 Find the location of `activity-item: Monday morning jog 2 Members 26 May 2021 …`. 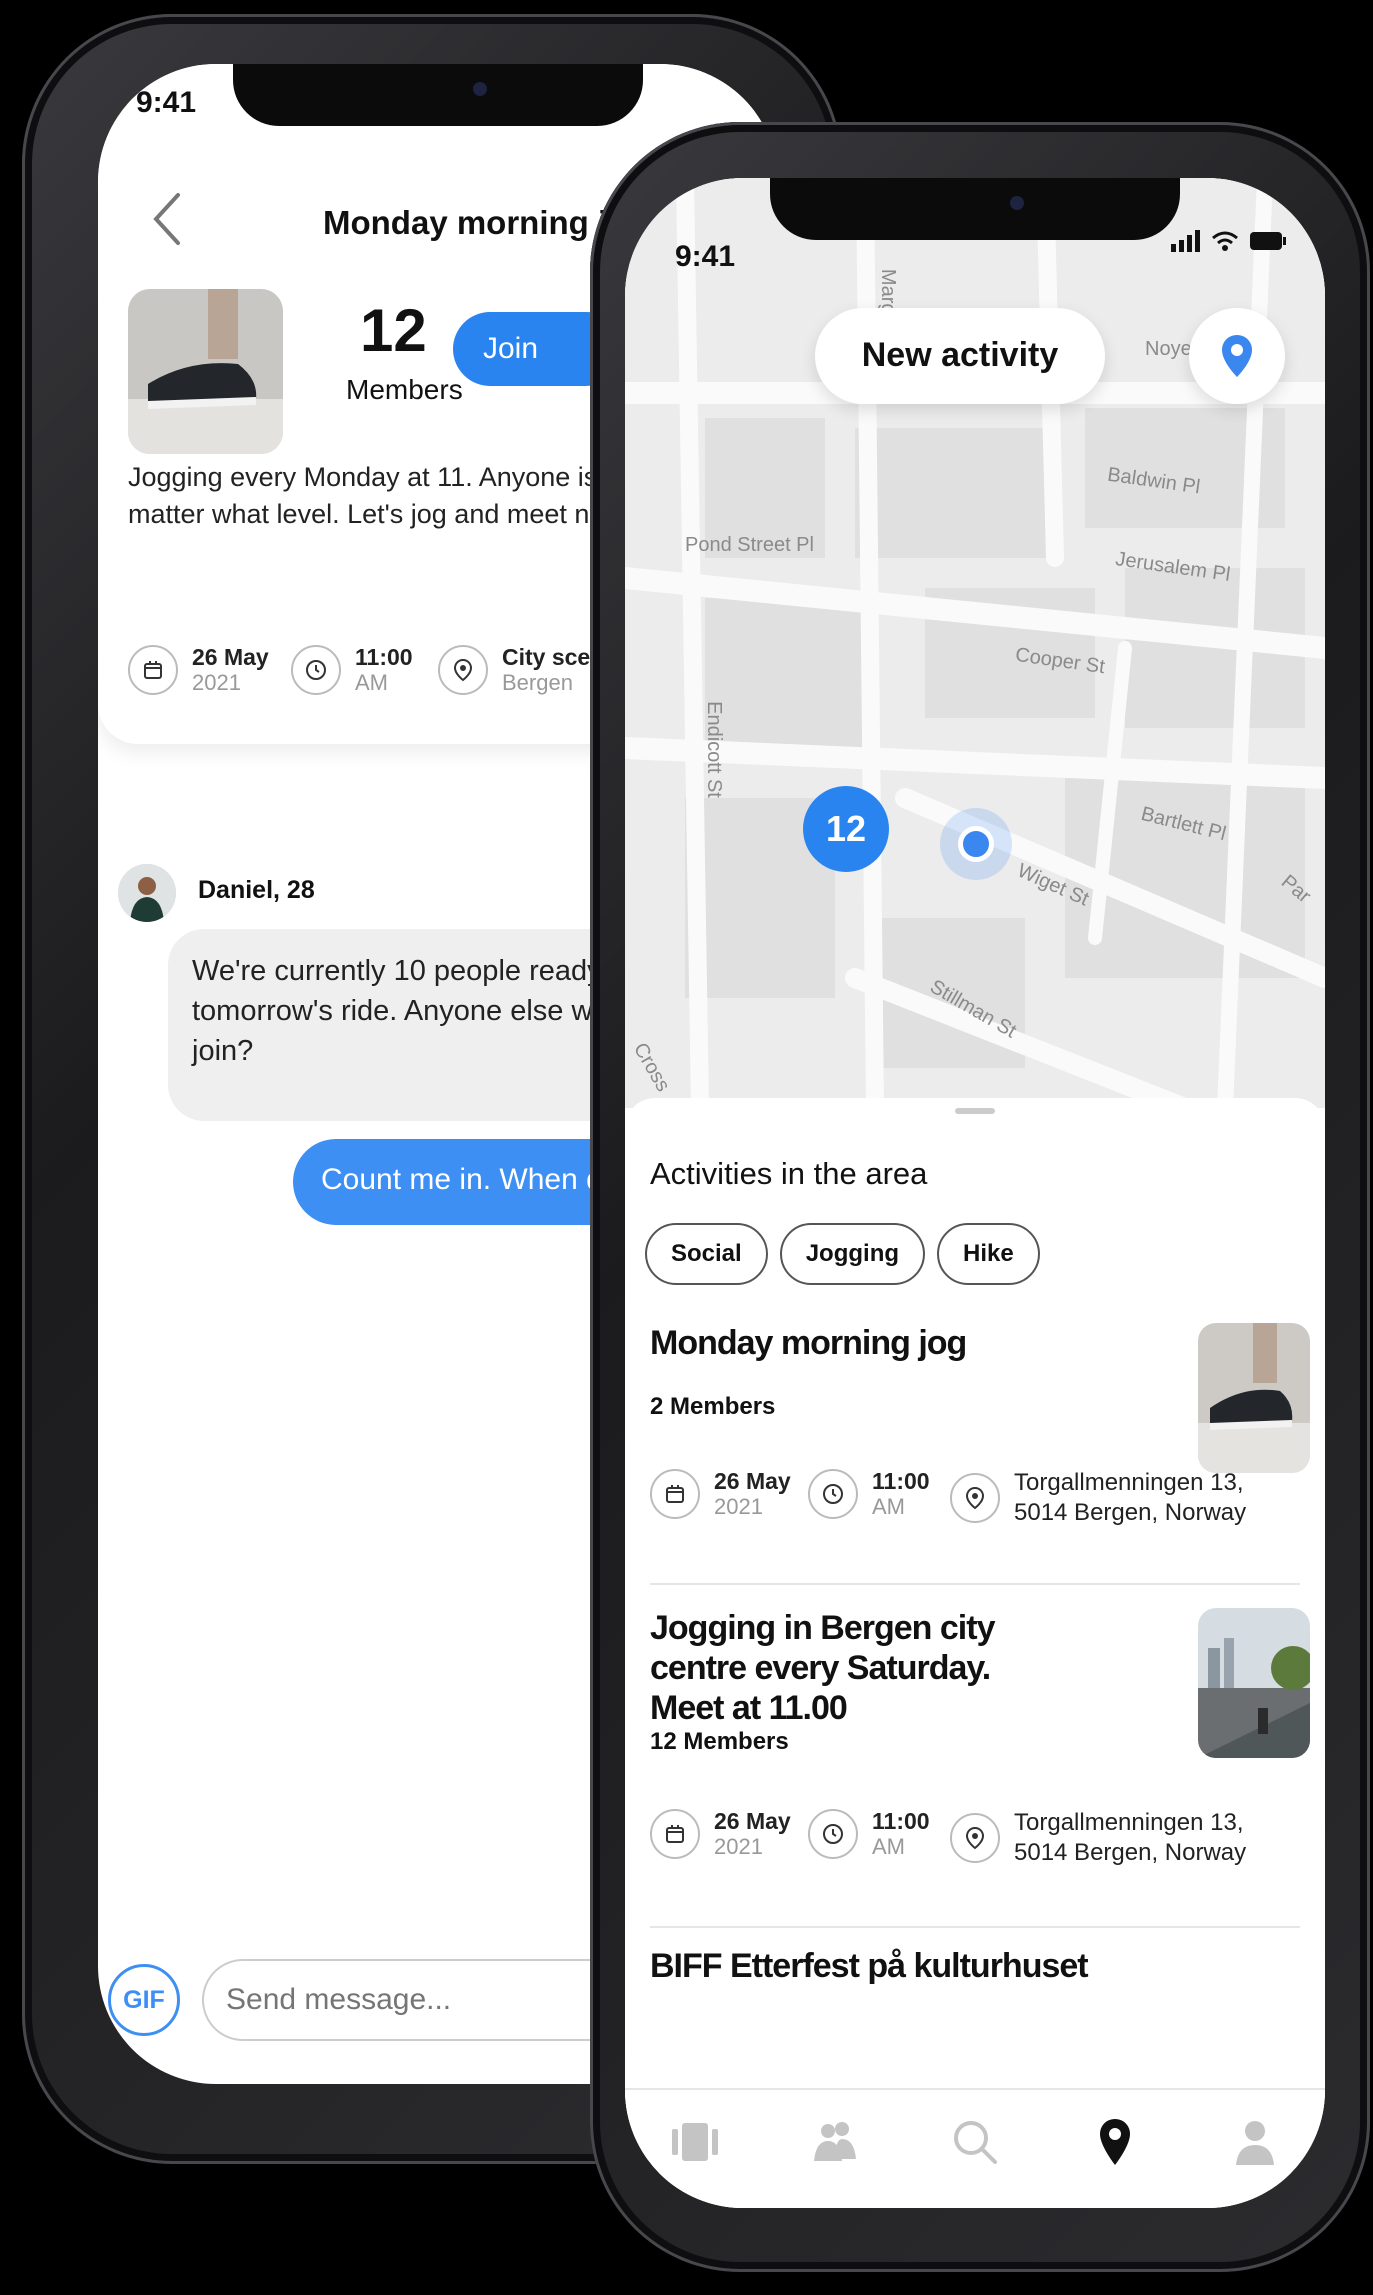

activity-item: Monday morning jog 2 Members 26 May 2021 … is located at coordinates (980, 1443).